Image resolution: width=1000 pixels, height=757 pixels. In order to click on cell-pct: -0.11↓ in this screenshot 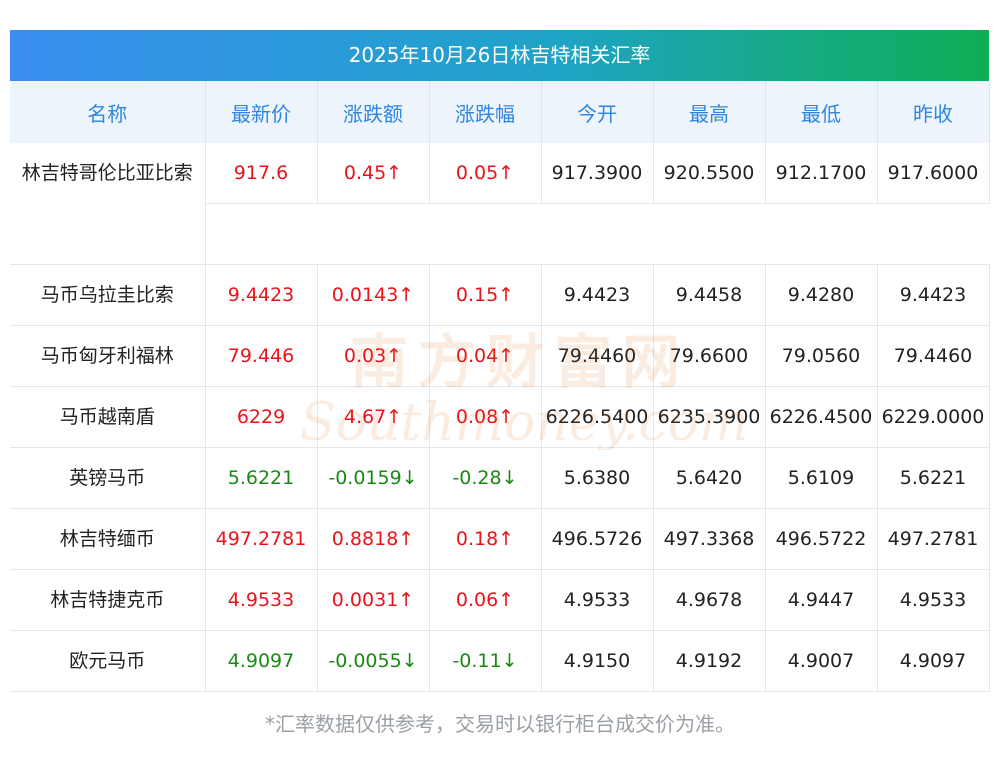, I will do `click(485, 661)`.